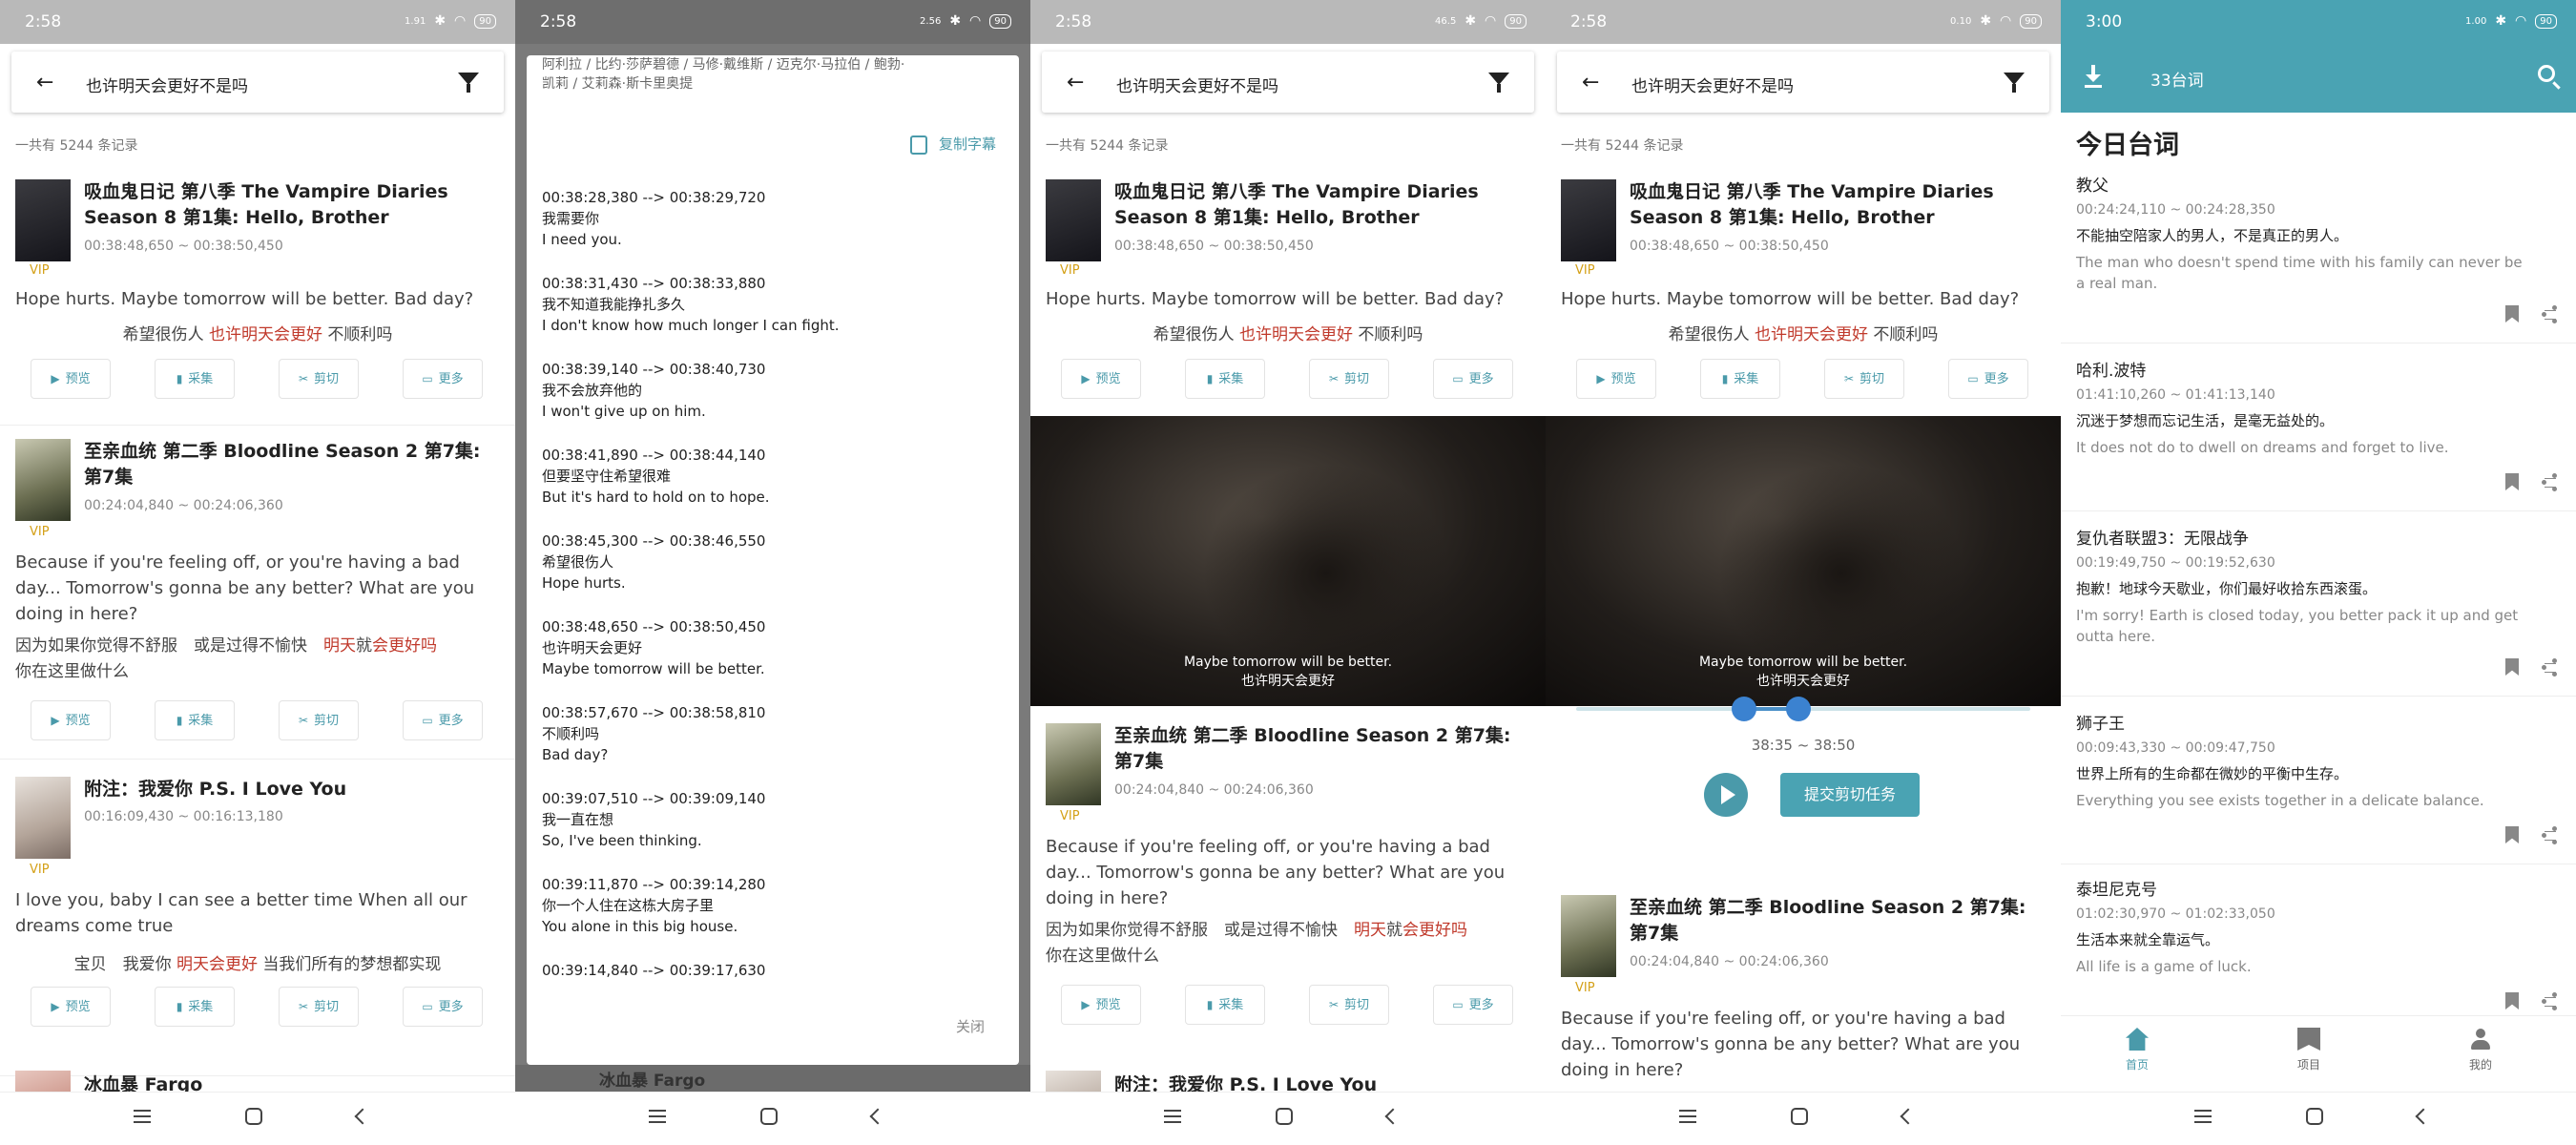  I want to click on result-title: 冰血暴 Fargo, so click(294, 1082).